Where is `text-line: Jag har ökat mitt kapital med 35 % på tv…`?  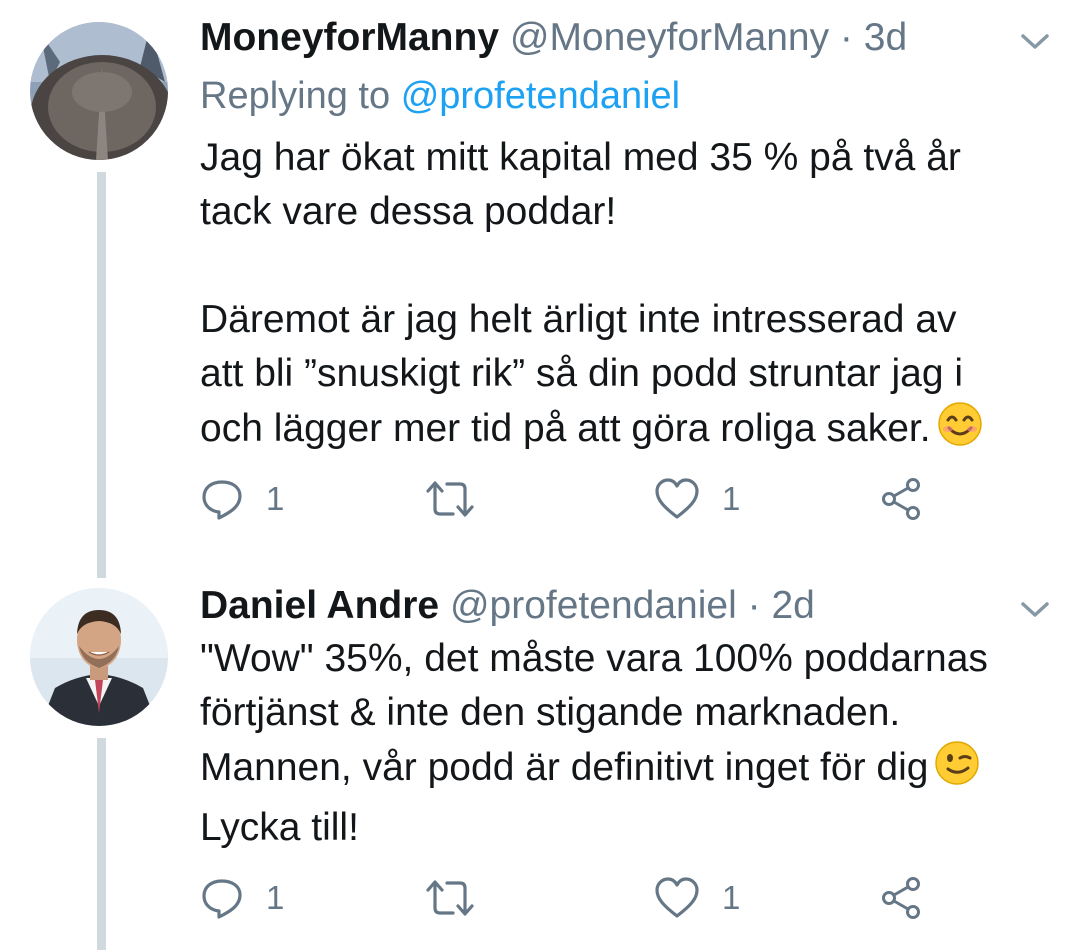 text-line: Jag har ökat mitt kapital med 35 % på tv… is located at coordinates (580, 157).